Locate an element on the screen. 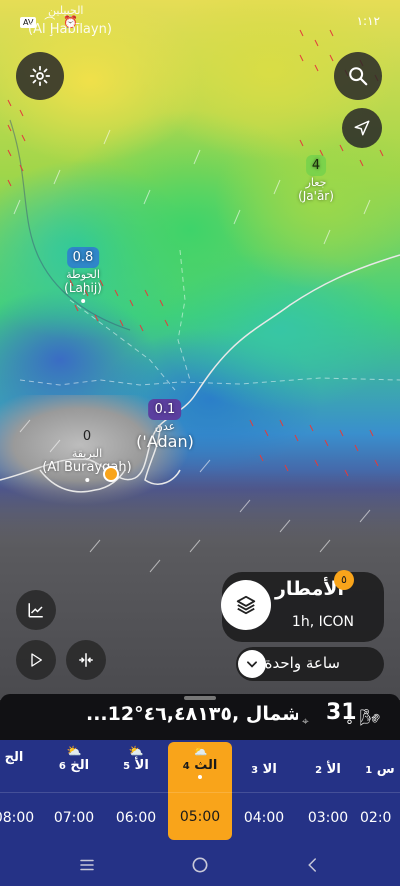 The image size is (400, 886). menu-lines-icon is located at coordinates (87, 865).